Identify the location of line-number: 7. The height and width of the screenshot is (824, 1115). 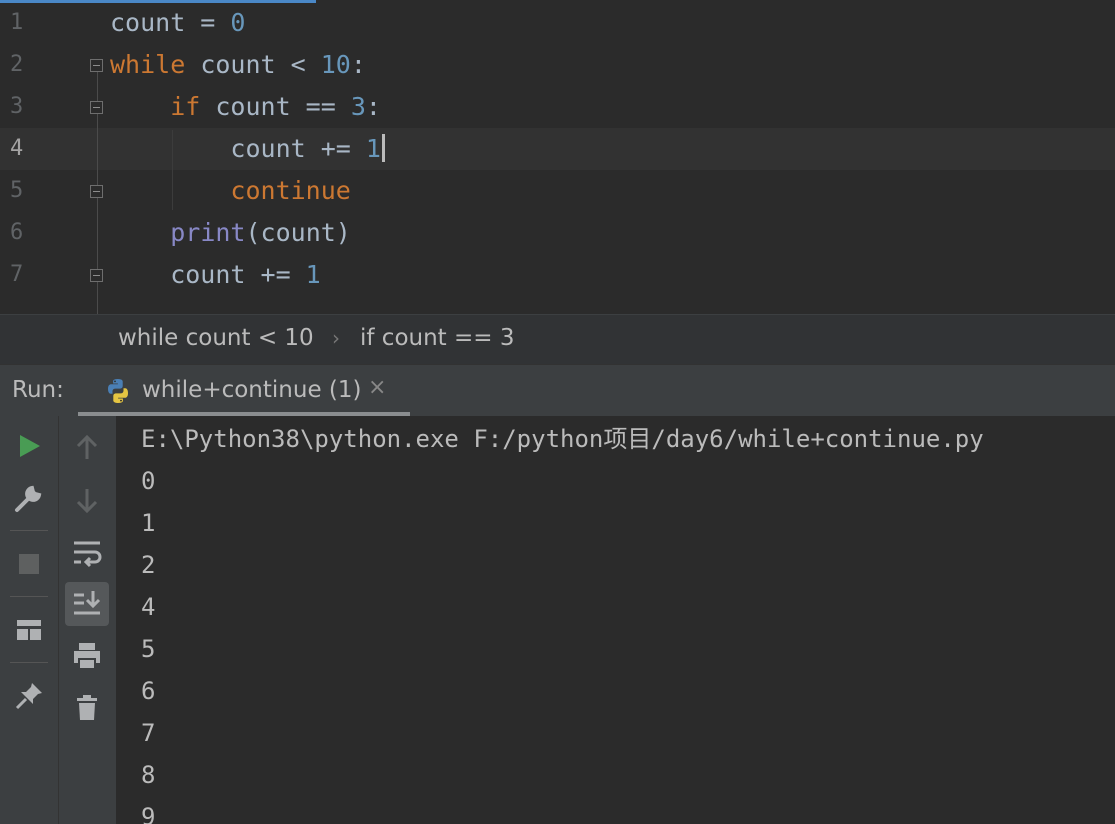
(17, 274).